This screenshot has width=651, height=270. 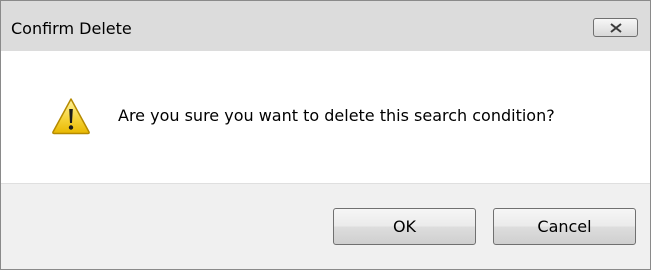 What do you see at coordinates (404, 226) in the screenshot?
I see `ok-button: OK` at bounding box center [404, 226].